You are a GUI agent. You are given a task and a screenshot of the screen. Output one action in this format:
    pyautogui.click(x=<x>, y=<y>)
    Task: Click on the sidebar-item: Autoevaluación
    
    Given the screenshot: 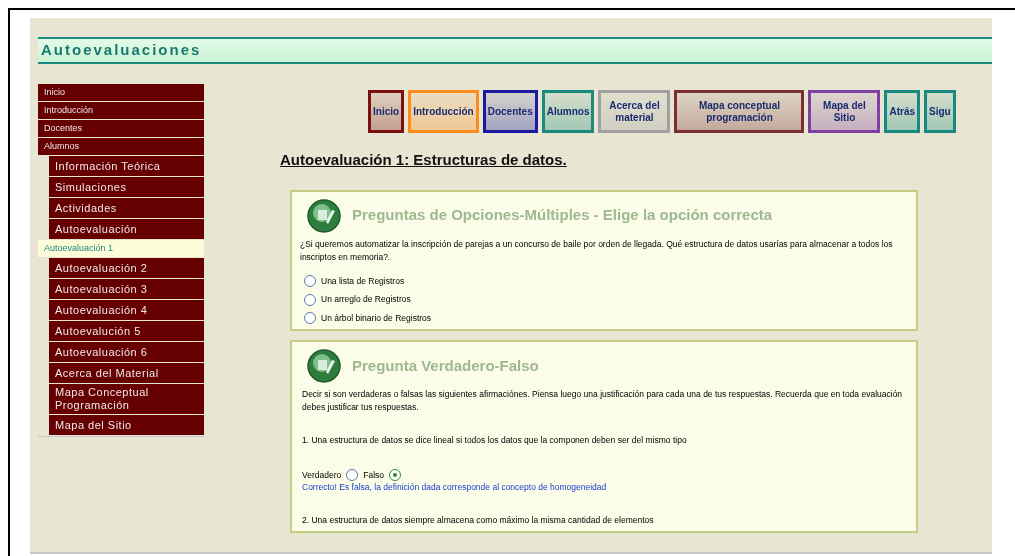 What is the action you would take?
    pyautogui.click(x=126, y=229)
    